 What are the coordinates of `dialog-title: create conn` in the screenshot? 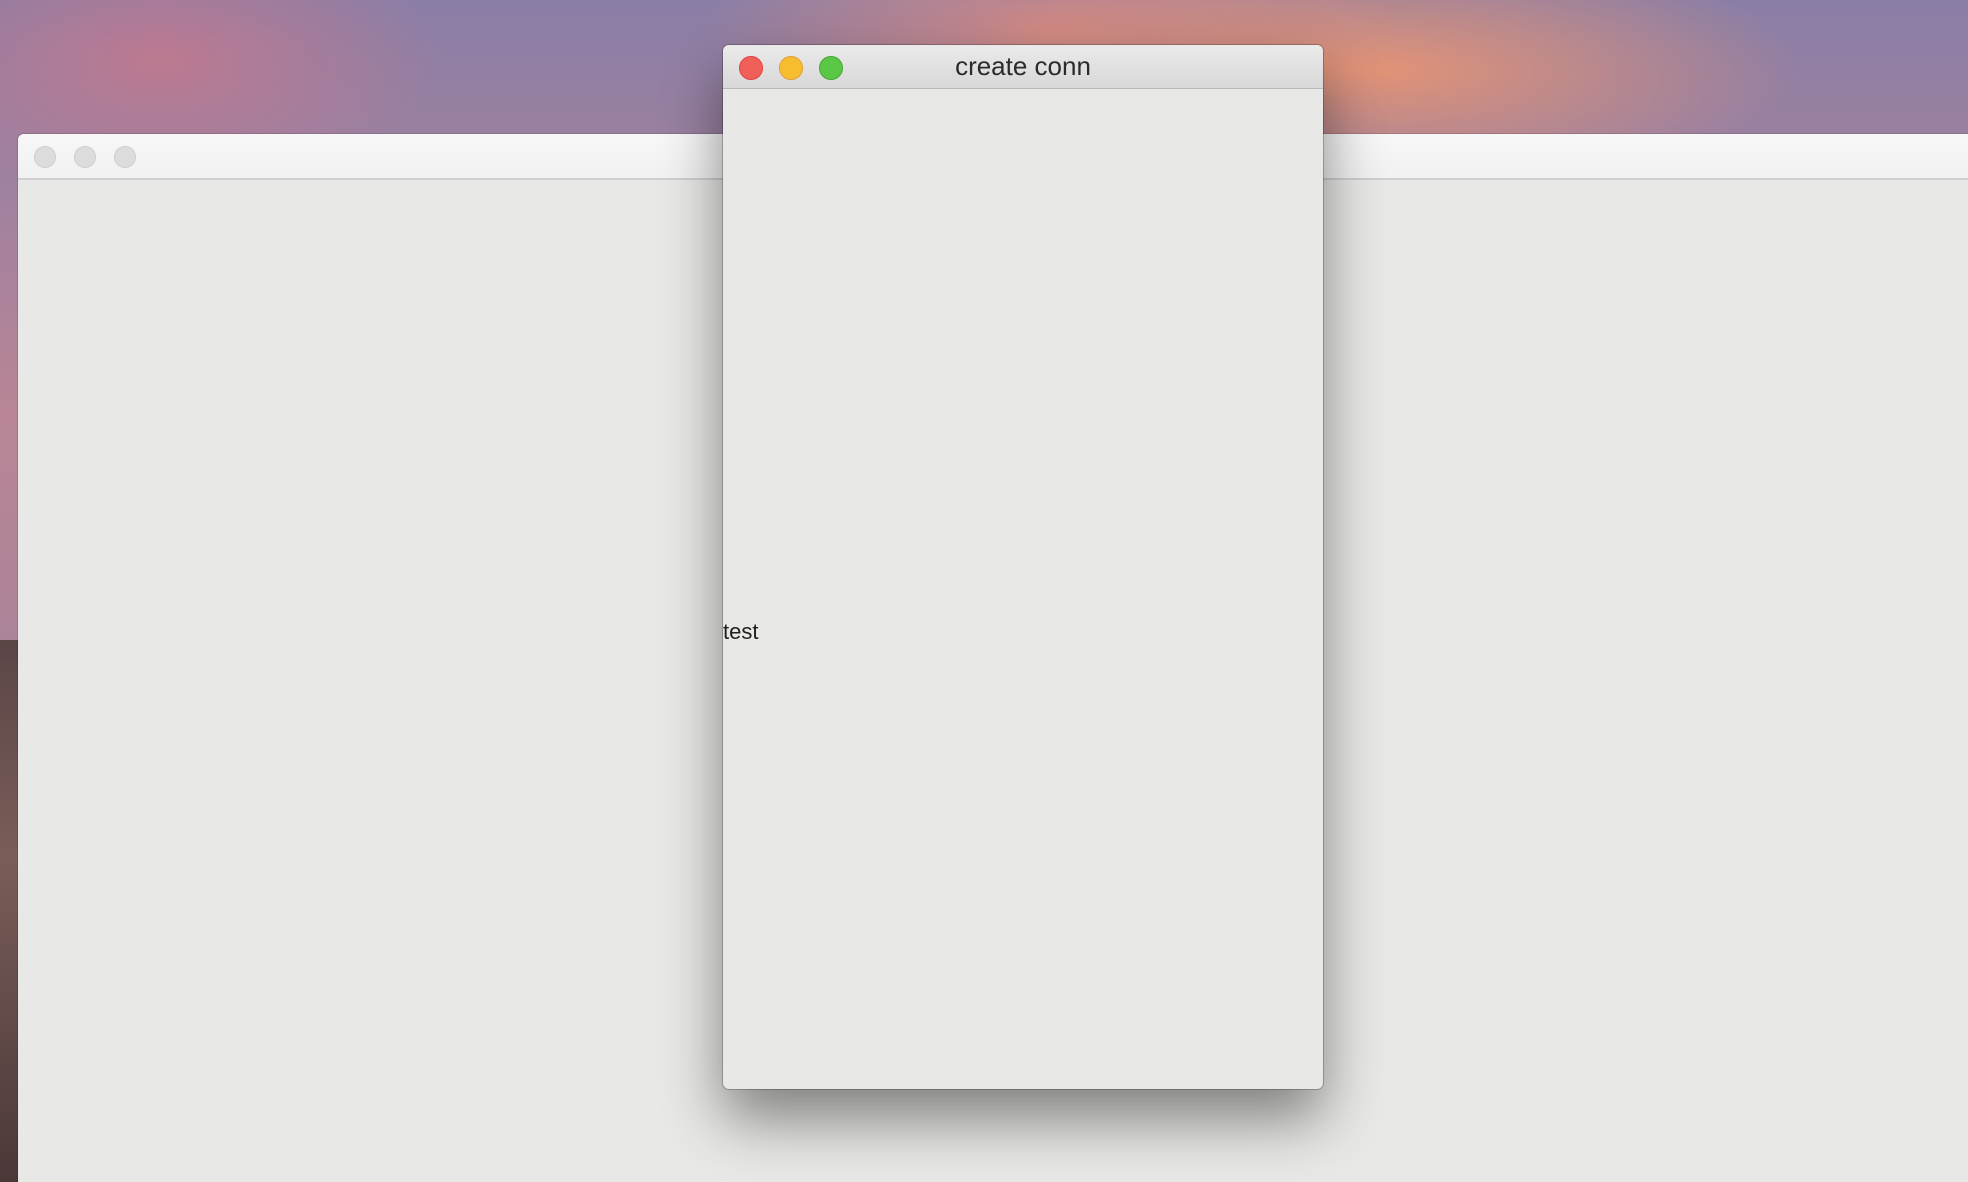 It's located at (1023, 66).